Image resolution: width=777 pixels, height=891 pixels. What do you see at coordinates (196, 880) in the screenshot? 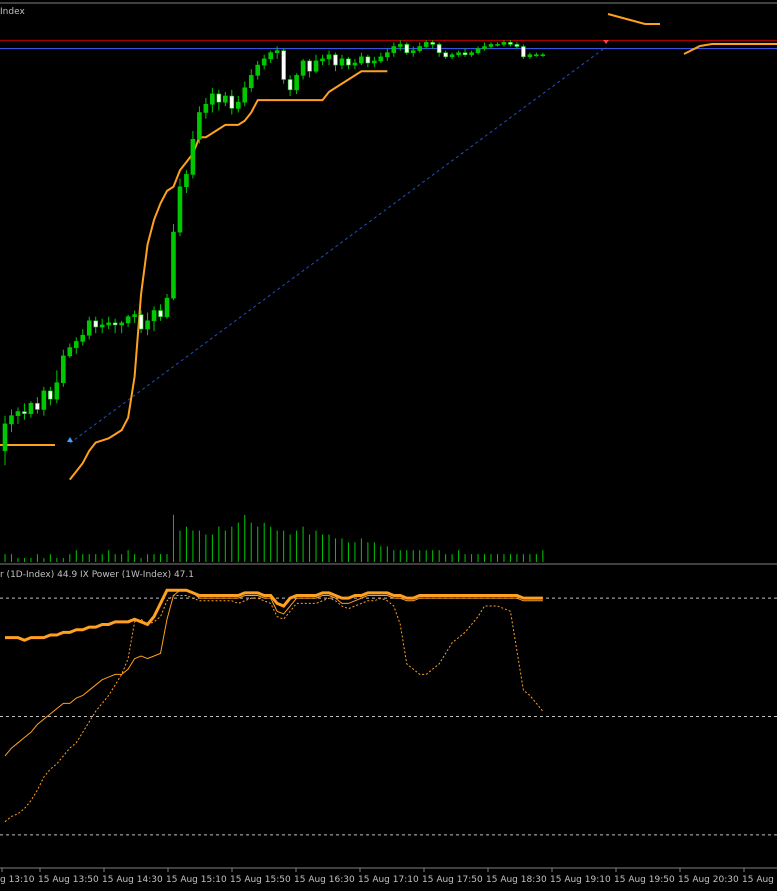
I see `x-tick-label: 15 Aug 15:10` at bounding box center [196, 880].